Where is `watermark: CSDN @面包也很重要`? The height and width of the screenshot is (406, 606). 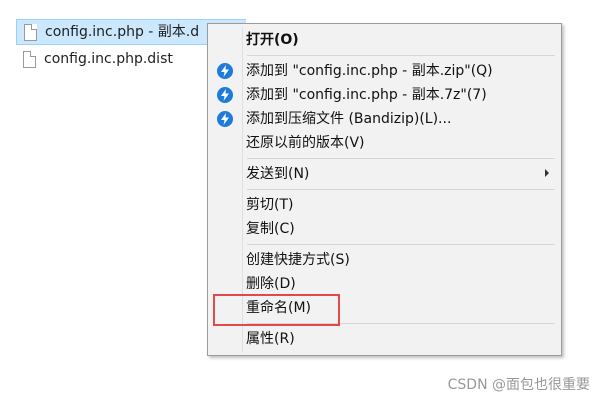 watermark: CSDN @面包也很重要 is located at coordinates (518, 385).